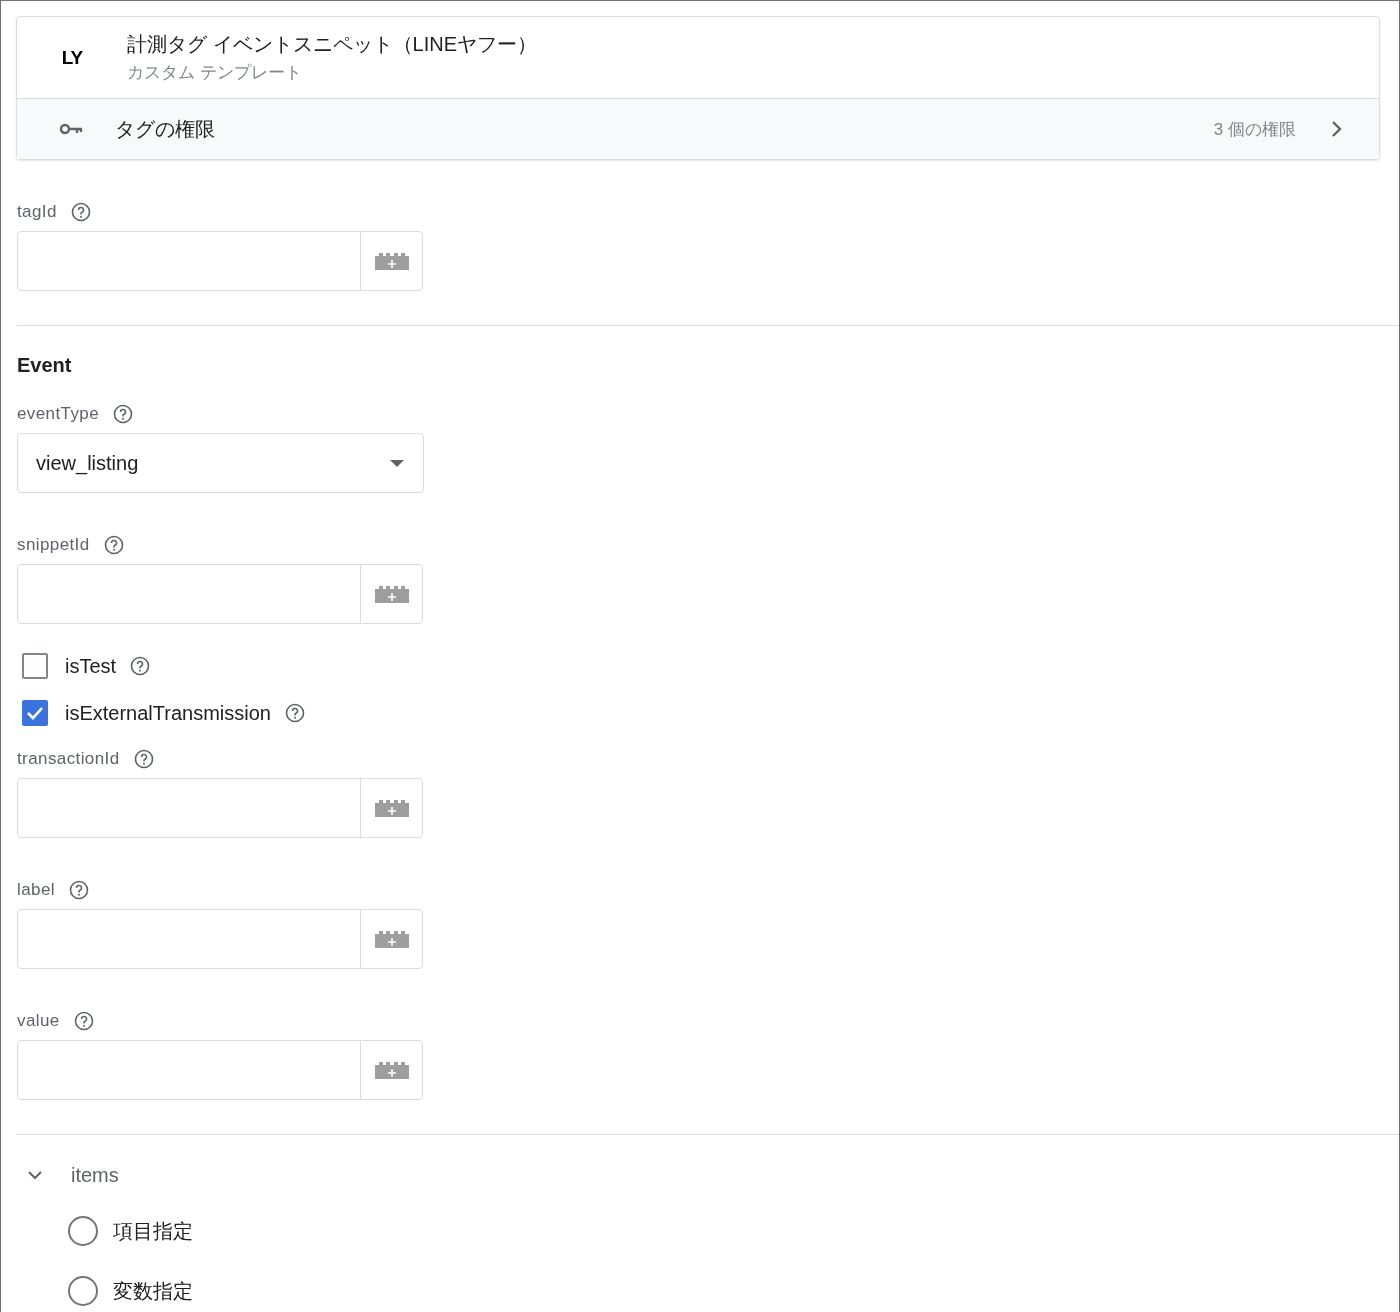 This screenshot has width=1400, height=1312. What do you see at coordinates (168, 713) in the screenshot?
I see `checkbox-label: isExternalTransmission` at bounding box center [168, 713].